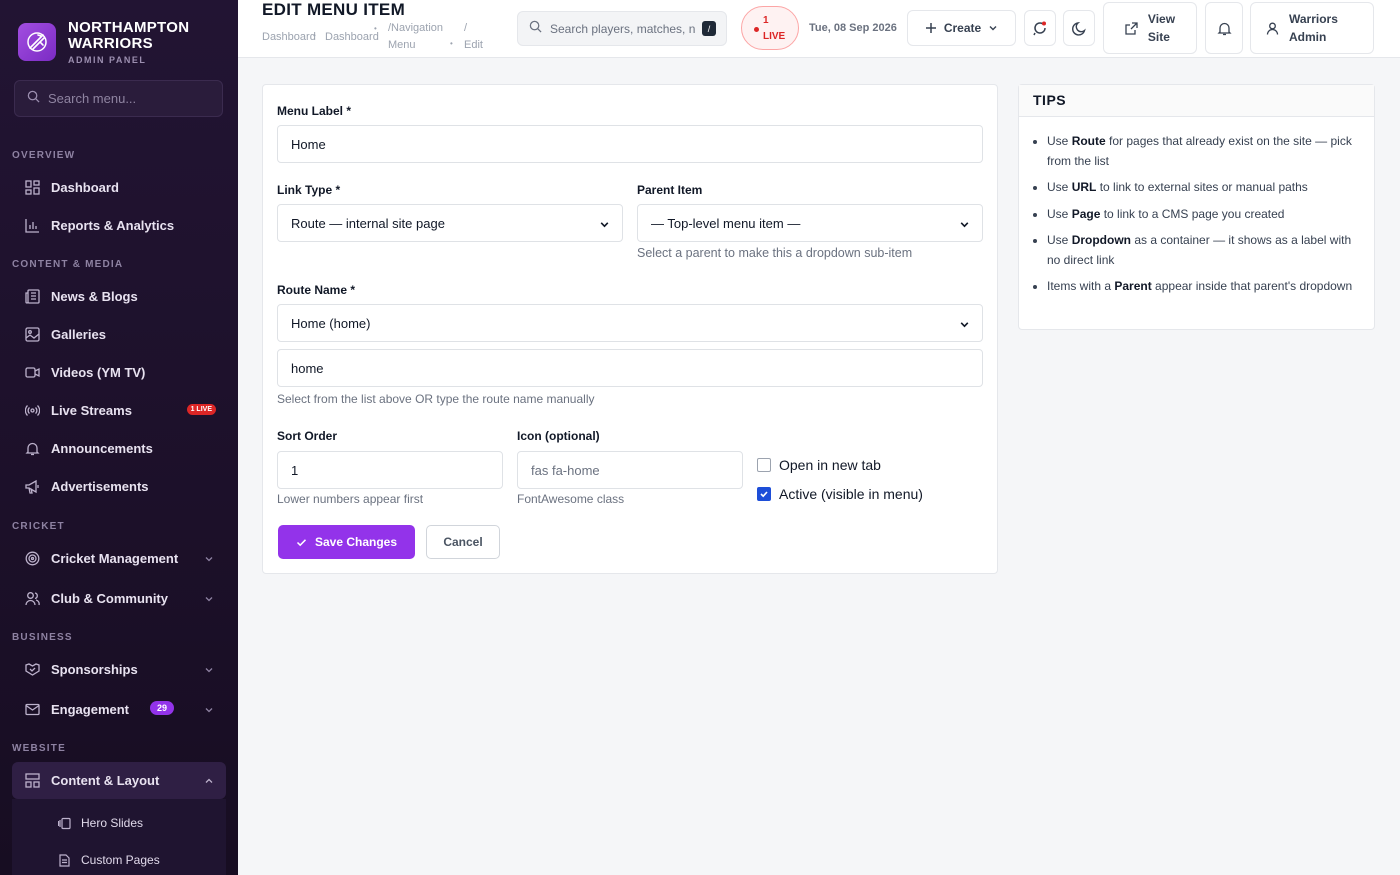 The height and width of the screenshot is (875, 1400). Describe the element at coordinates (119, 709) in the screenshot. I see `sidebar-item-engagement: Engagement 29` at that location.